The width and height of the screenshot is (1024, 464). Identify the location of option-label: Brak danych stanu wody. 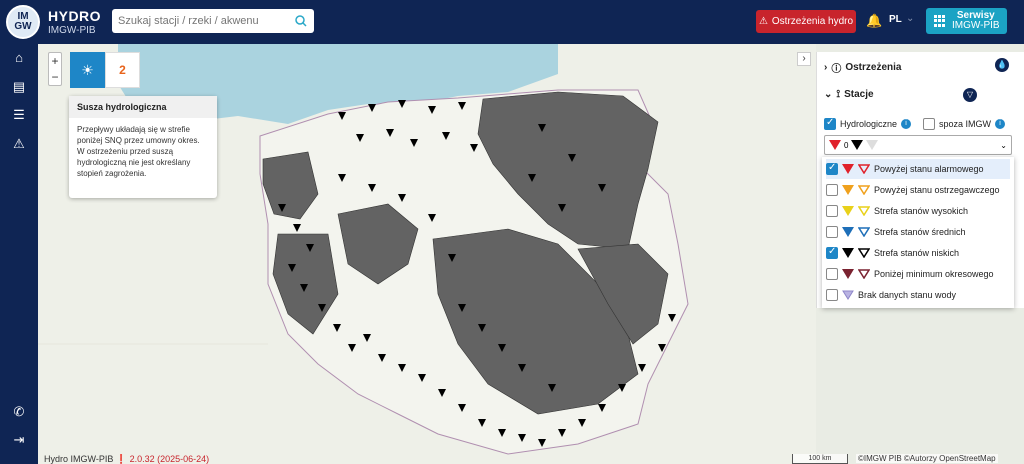
(907, 295).